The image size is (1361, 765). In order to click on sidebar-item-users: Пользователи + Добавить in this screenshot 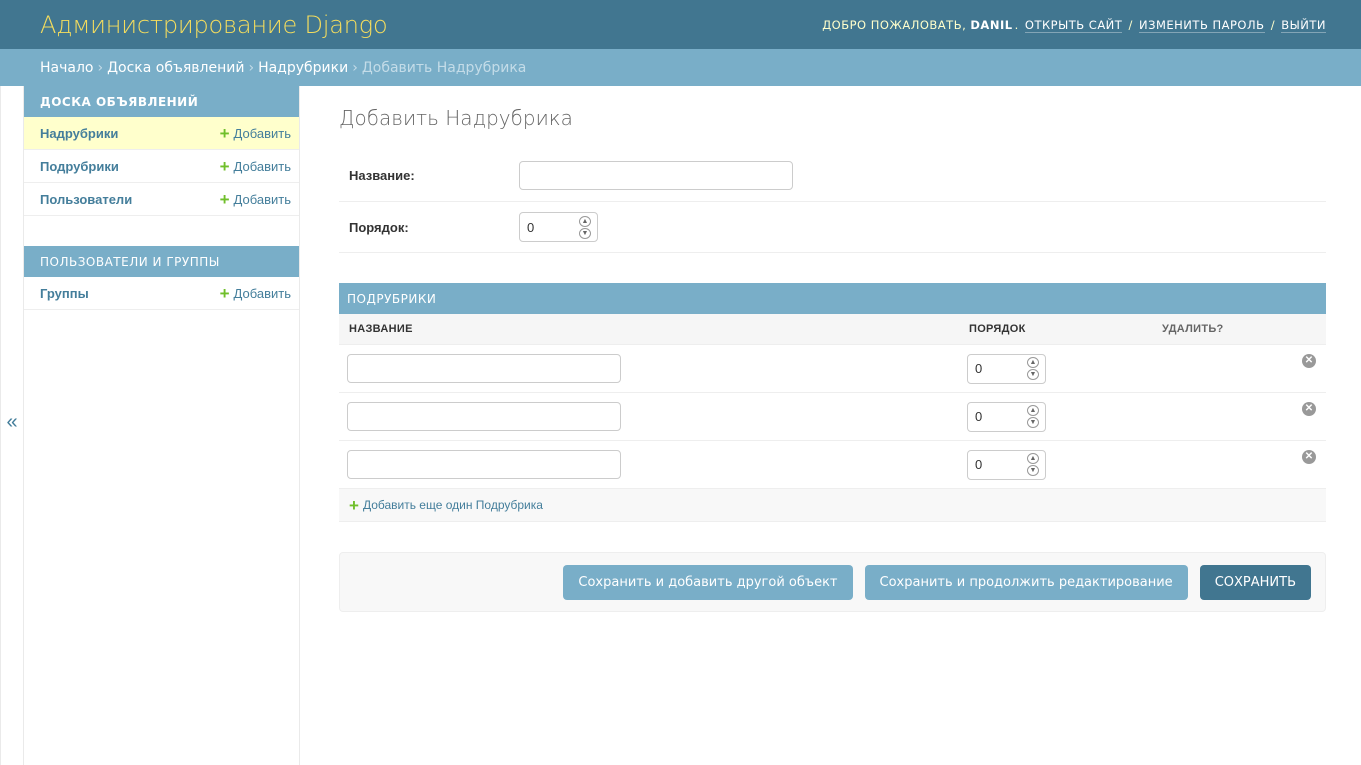, I will do `click(161, 199)`.